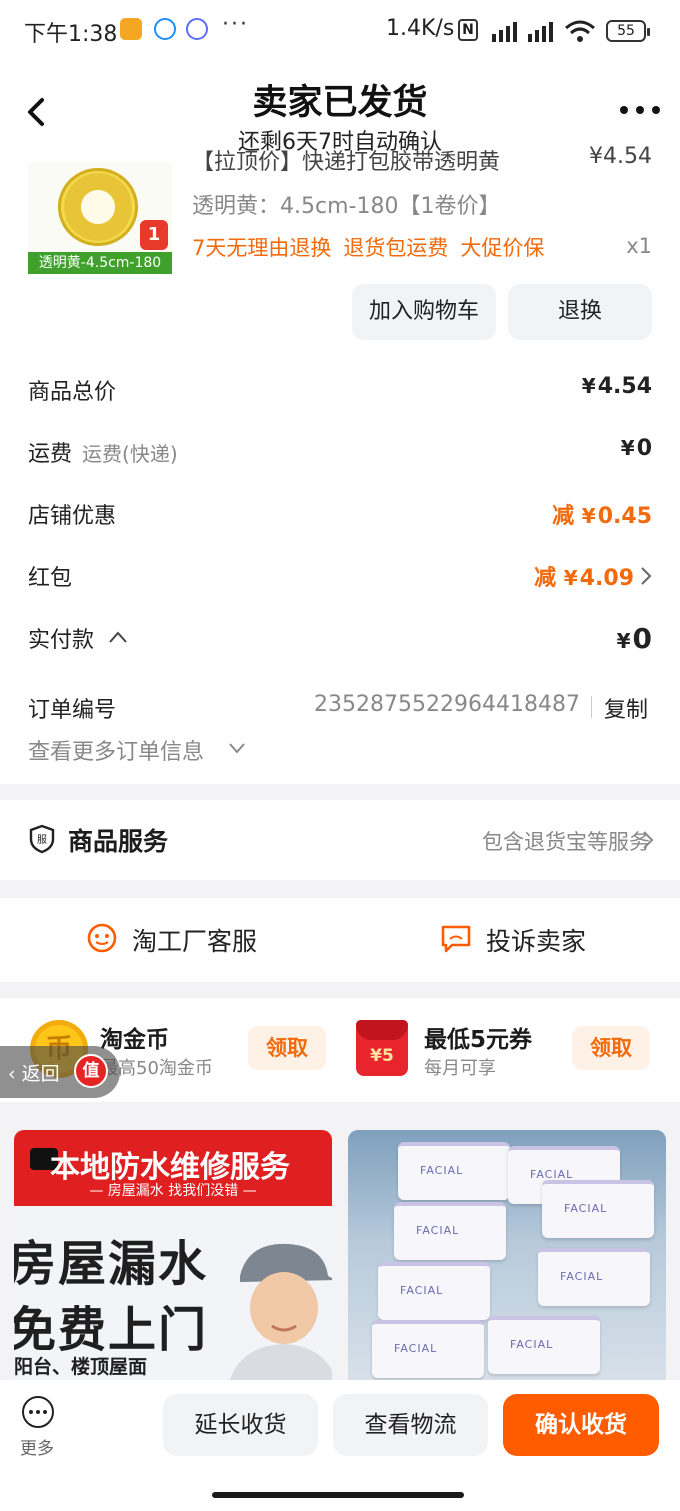 The height and width of the screenshot is (1511, 680). Describe the element at coordinates (154, 235) in the screenshot. I see `roll-count-badge: 1` at that location.